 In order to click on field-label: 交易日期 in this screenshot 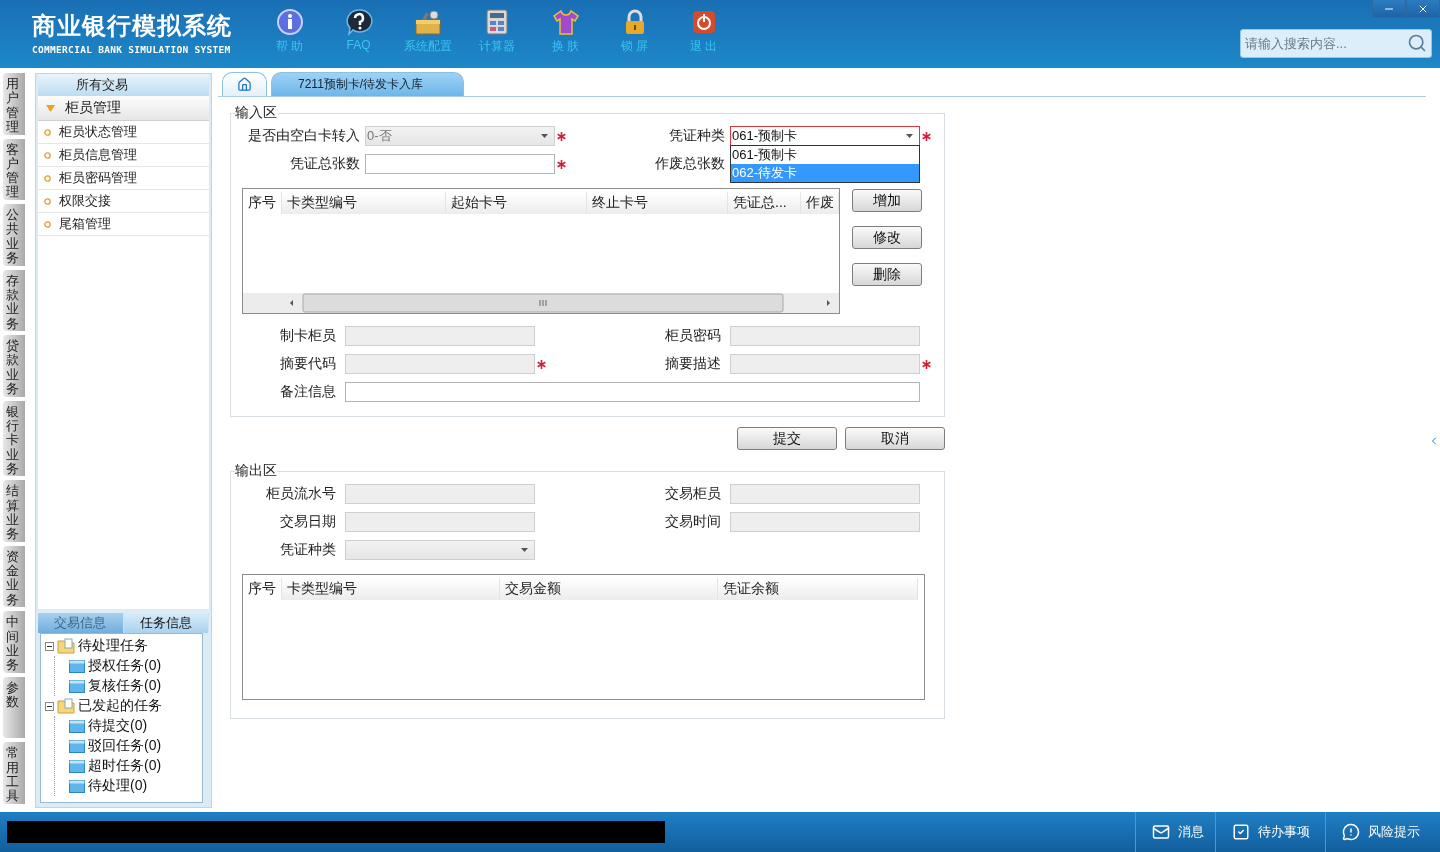, I will do `click(308, 522)`.